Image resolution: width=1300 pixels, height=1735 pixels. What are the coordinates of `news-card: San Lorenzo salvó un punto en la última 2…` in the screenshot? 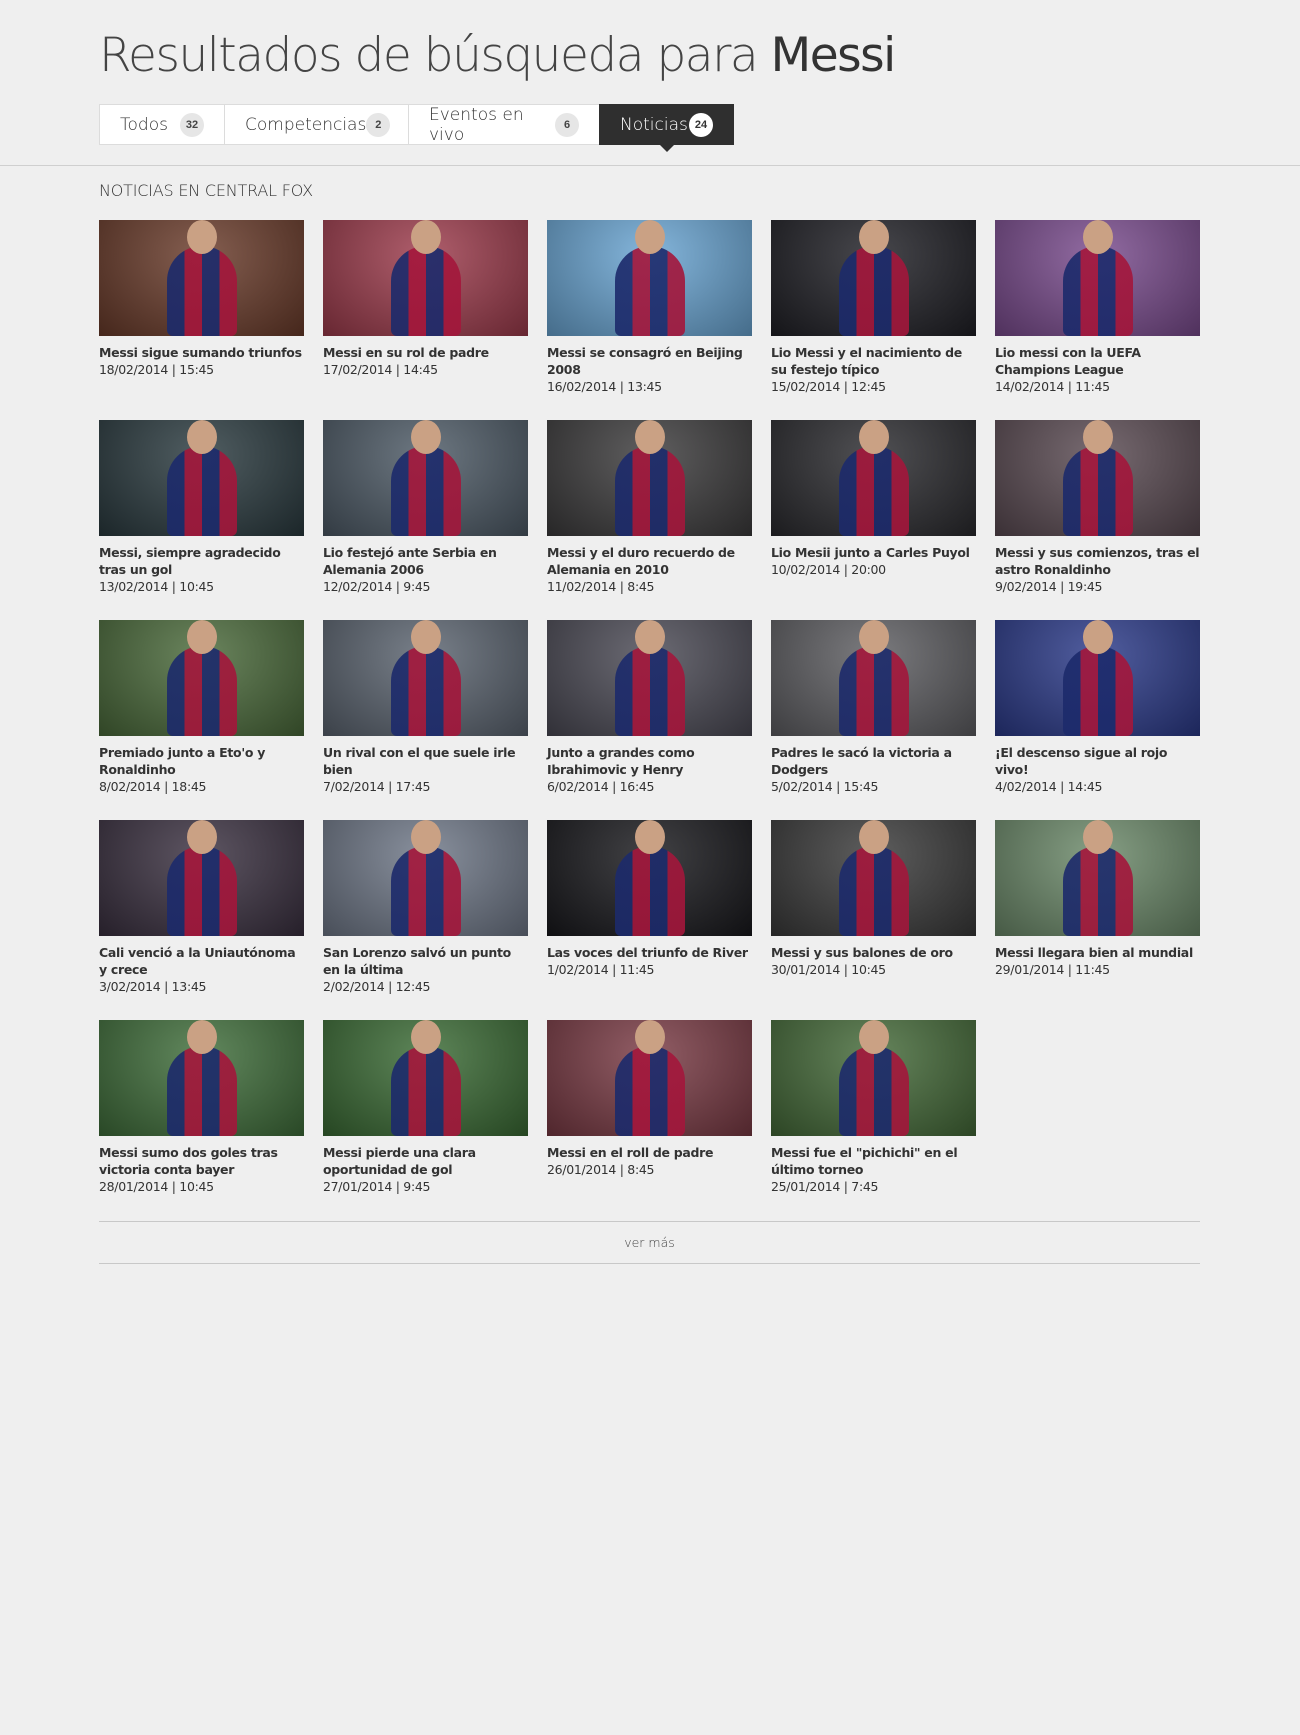 It's located at (425, 920).